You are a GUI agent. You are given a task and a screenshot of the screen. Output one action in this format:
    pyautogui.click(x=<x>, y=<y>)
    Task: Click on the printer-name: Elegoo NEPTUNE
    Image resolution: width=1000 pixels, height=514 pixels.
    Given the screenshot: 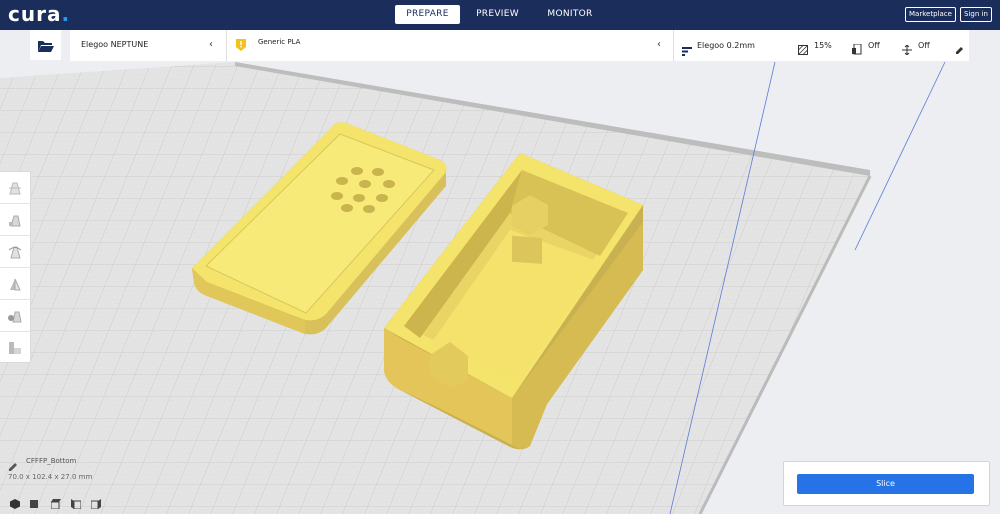 What is the action you would take?
    pyautogui.click(x=115, y=44)
    